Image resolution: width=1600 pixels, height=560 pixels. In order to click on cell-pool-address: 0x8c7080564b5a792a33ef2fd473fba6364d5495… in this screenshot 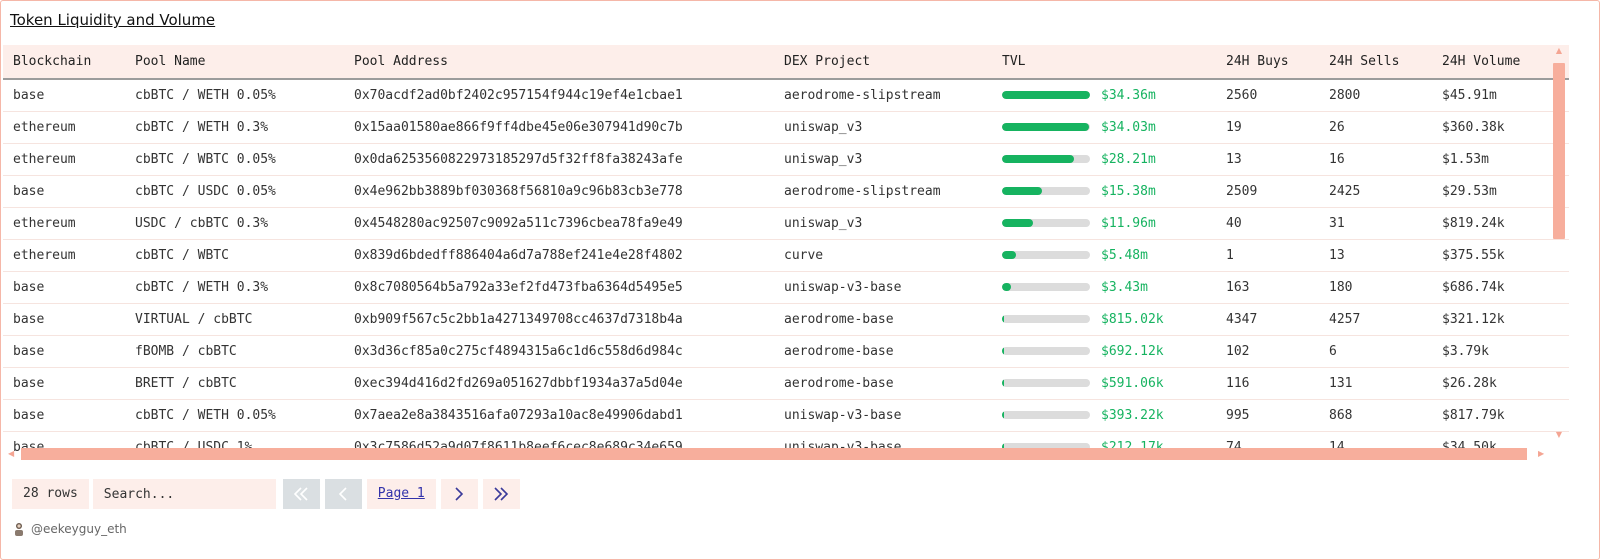, I will do `click(559, 287)`.